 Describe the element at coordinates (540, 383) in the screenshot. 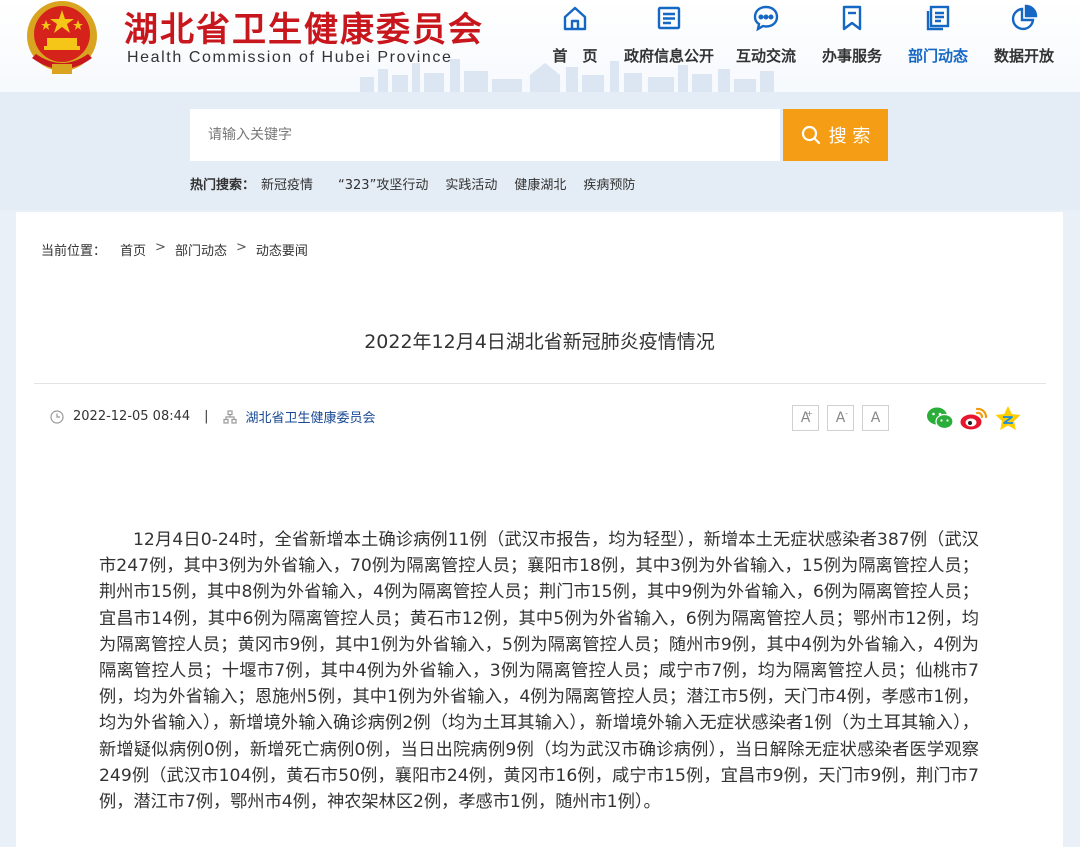

I see `title-divider` at that location.